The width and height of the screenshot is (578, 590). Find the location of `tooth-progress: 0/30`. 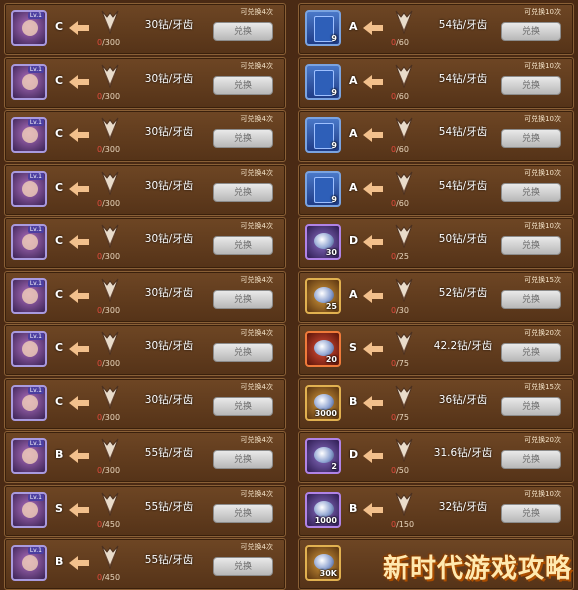

tooth-progress: 0/30 is located at coordinates (400, 310).